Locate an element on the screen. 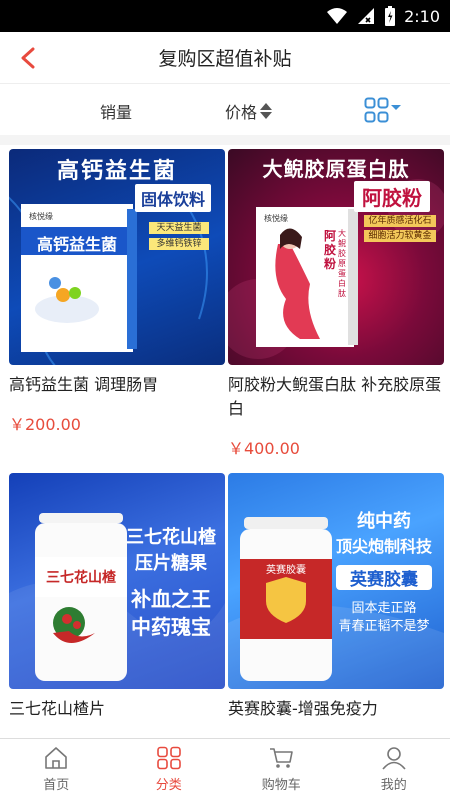 Image resolution: width=450 pixels, height=800 pixels. poster-name: 英赛胶囊 is located at coordinates (384, 577).